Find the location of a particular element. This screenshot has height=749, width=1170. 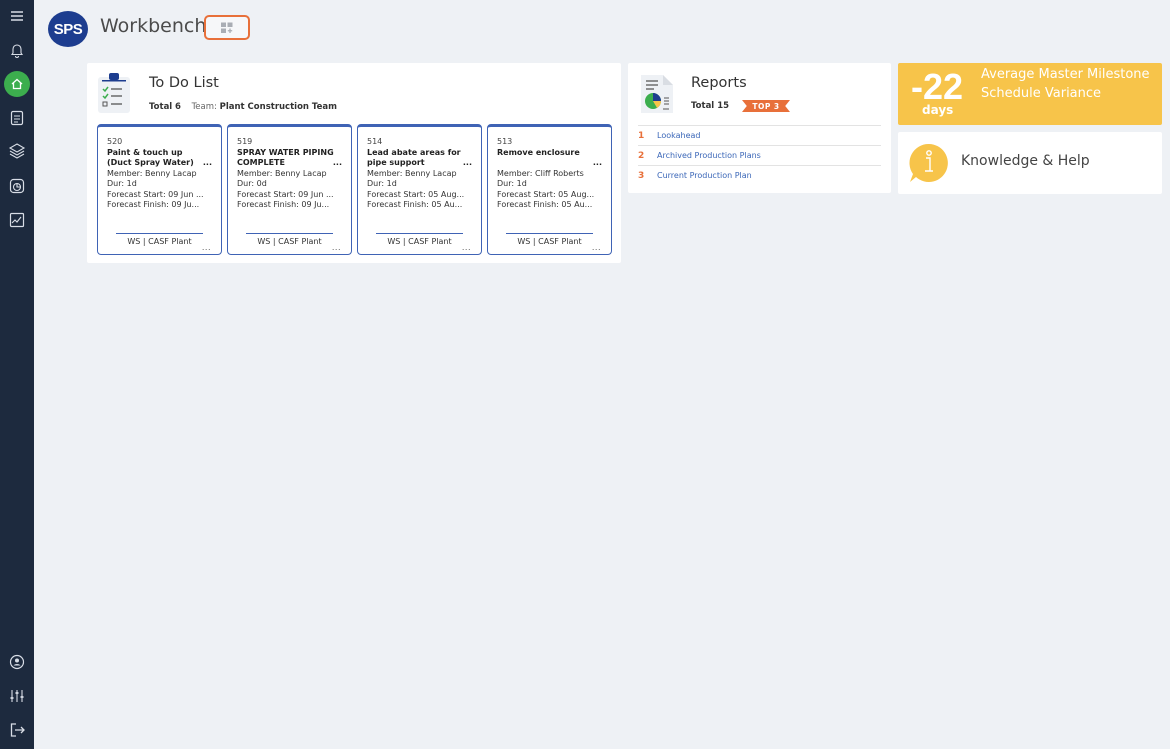

report-rank: 1 is located at coordinates (641, 135).